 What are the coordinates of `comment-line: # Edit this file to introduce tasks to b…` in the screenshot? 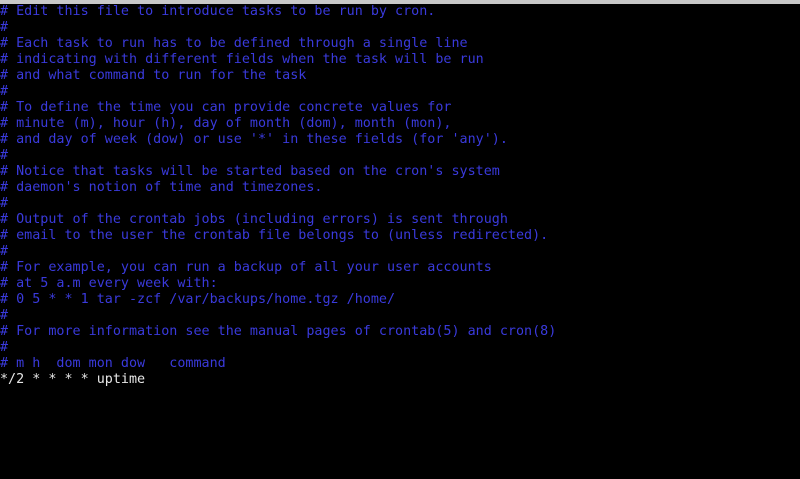 It's located at (218, 11).